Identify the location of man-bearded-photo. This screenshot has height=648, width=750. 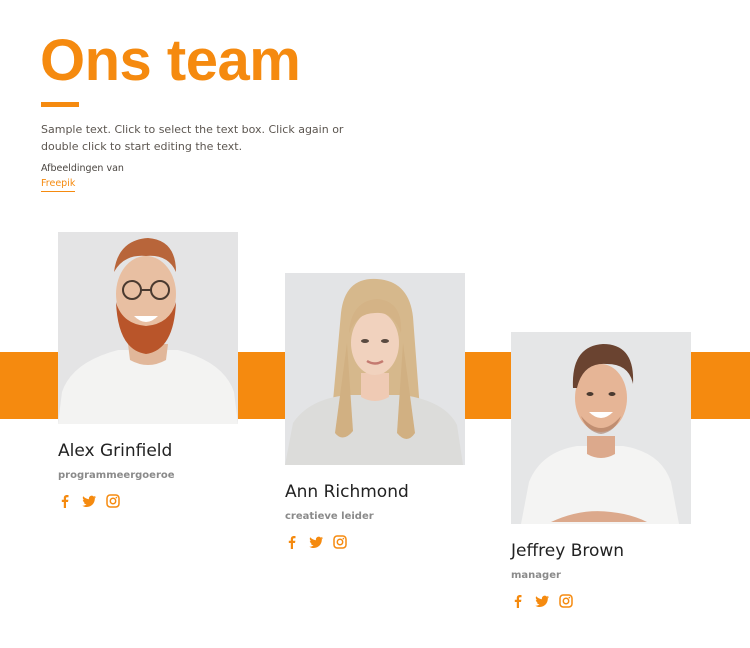
(148, 328).